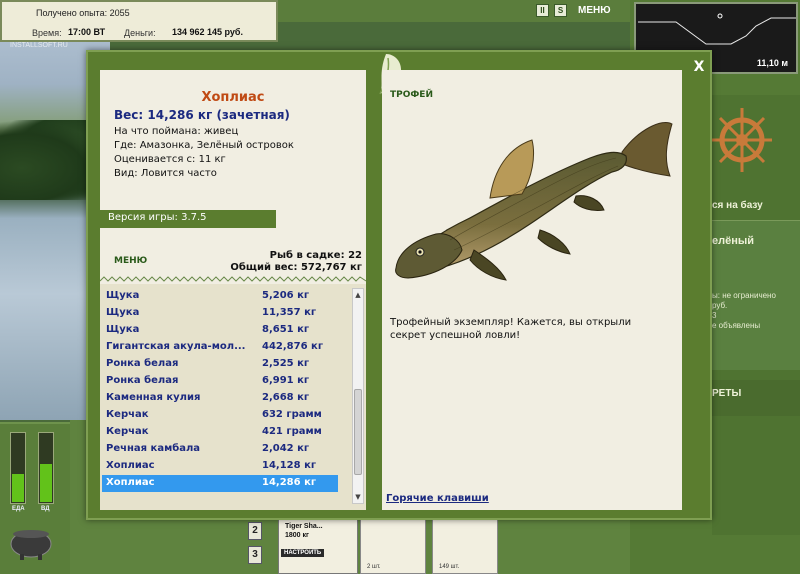 This screenshot has height=574, width=800. I want to click on list-item: Щука 8,651 кг, so click(220, 330).